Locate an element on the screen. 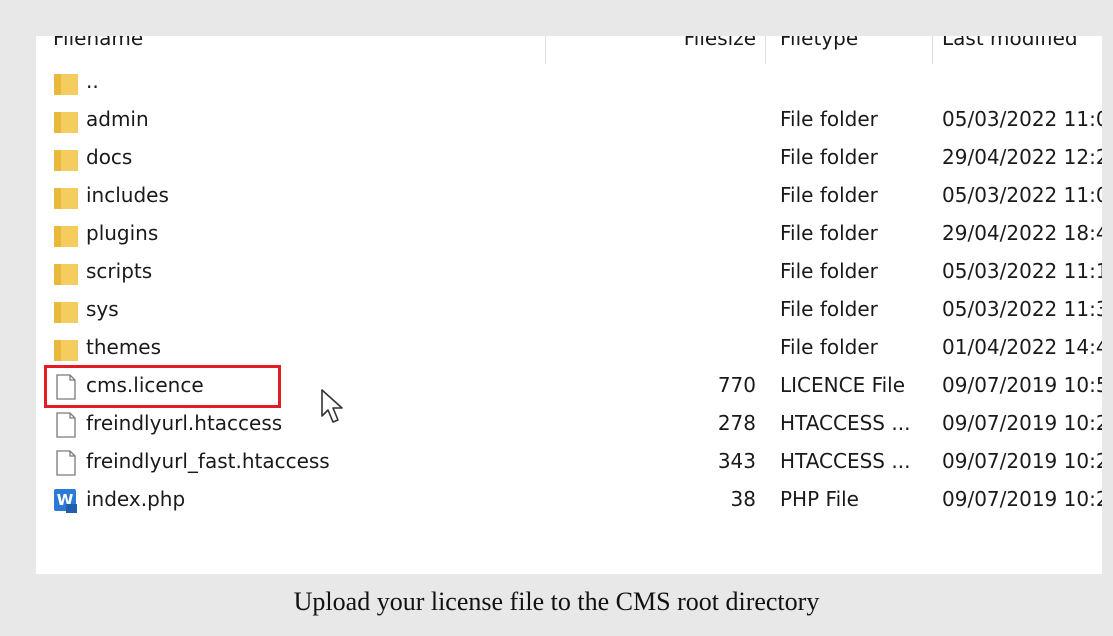 This screenshot has height=636, width=1113. column-header-filetype: Filetype is located at coordinates (855, 46).